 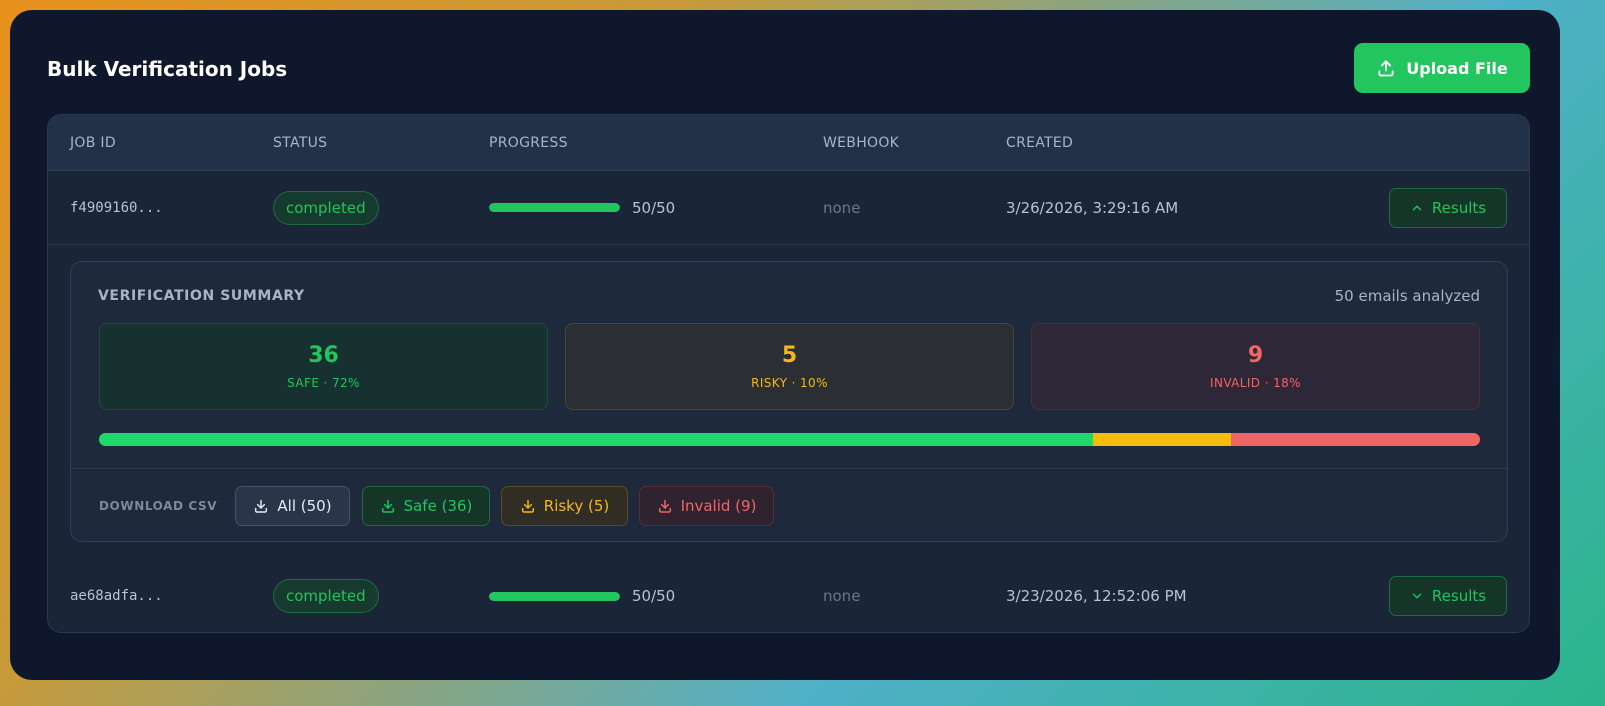 I want to click on page-title: Bulk Verification Jobs, so click(x=167, y=69).